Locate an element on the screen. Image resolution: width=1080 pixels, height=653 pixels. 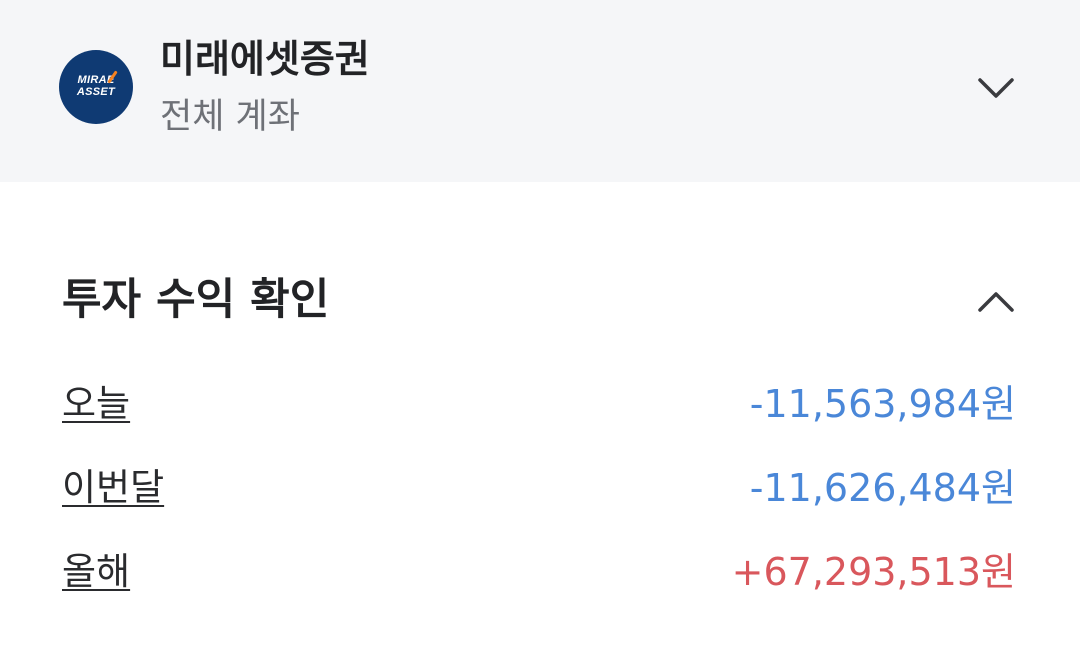
return-row-today: 오늘 -11,563,984원 is located at coordinates (539, 404).